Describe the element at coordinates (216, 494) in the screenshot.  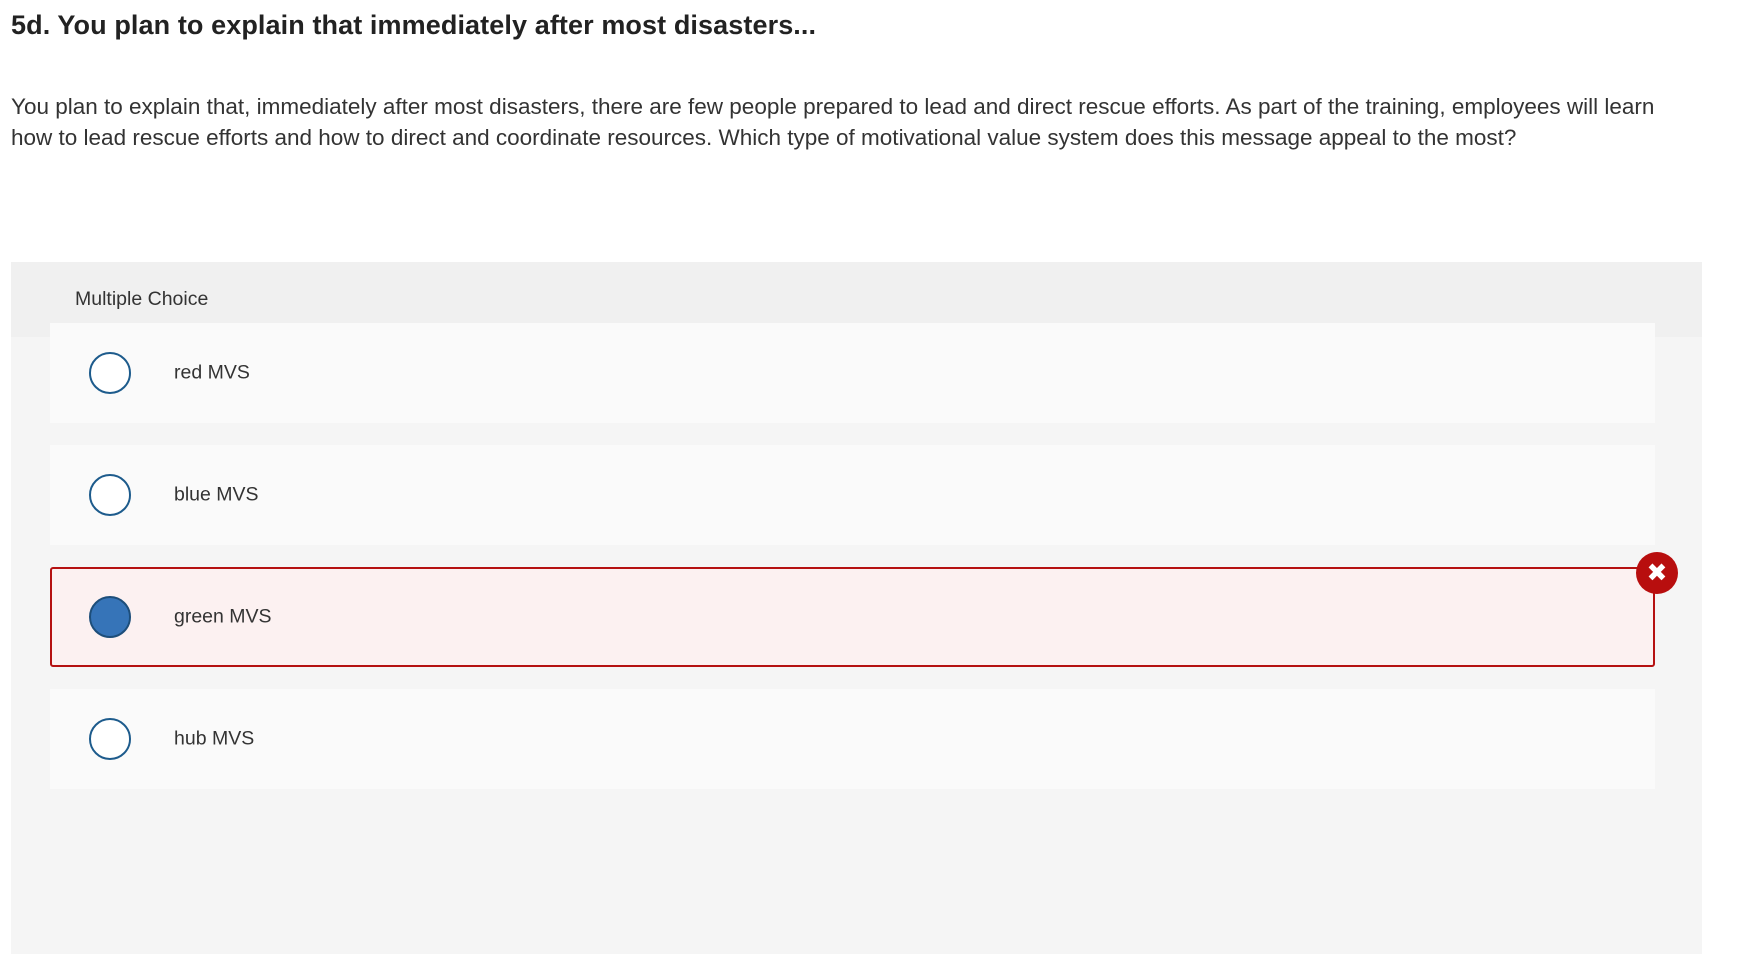
I see `choice-label: blue MVS` at that location.